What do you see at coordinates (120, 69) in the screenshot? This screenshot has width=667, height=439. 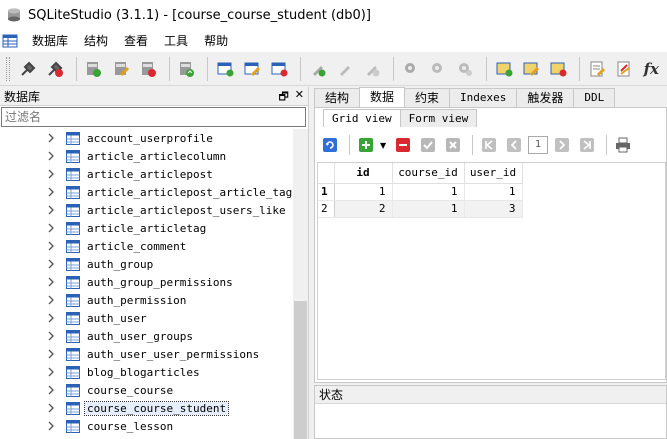 I see `edit-db-button` at bounding box center [120, 69].